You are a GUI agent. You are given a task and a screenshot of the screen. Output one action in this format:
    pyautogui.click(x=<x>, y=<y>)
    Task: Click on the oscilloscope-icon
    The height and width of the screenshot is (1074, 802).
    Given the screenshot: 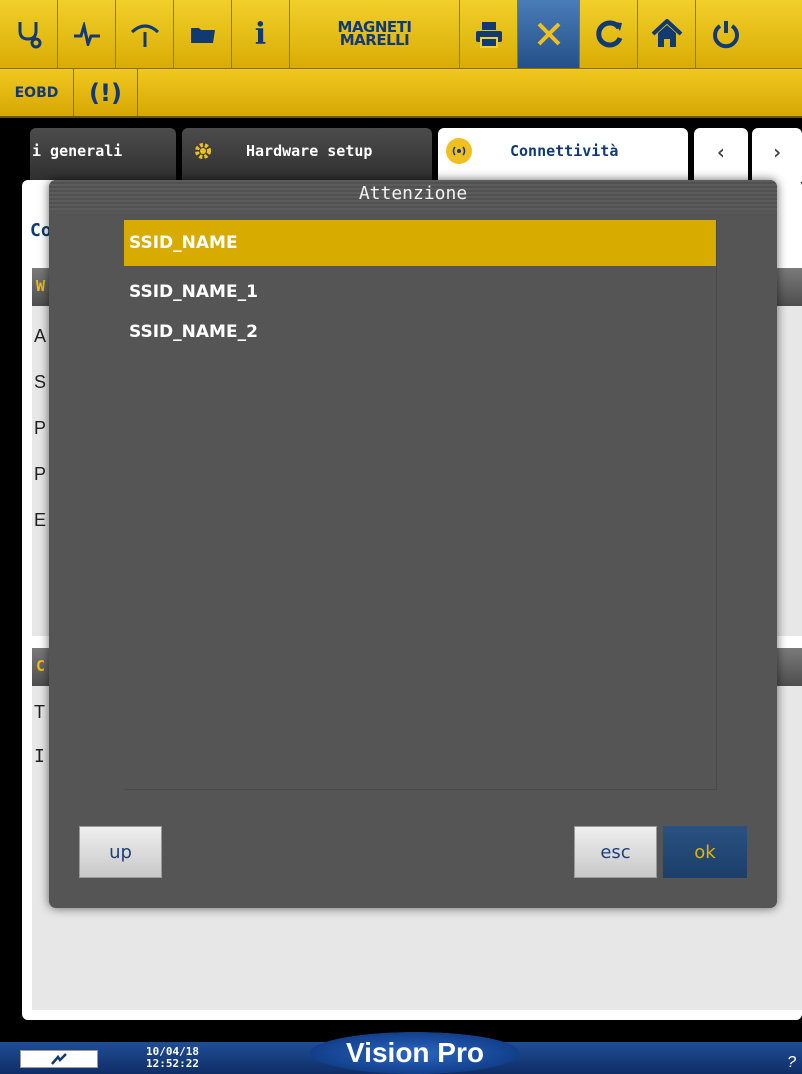 What is the action you would take?
    pyautogui.click(x=87, y=34)
    